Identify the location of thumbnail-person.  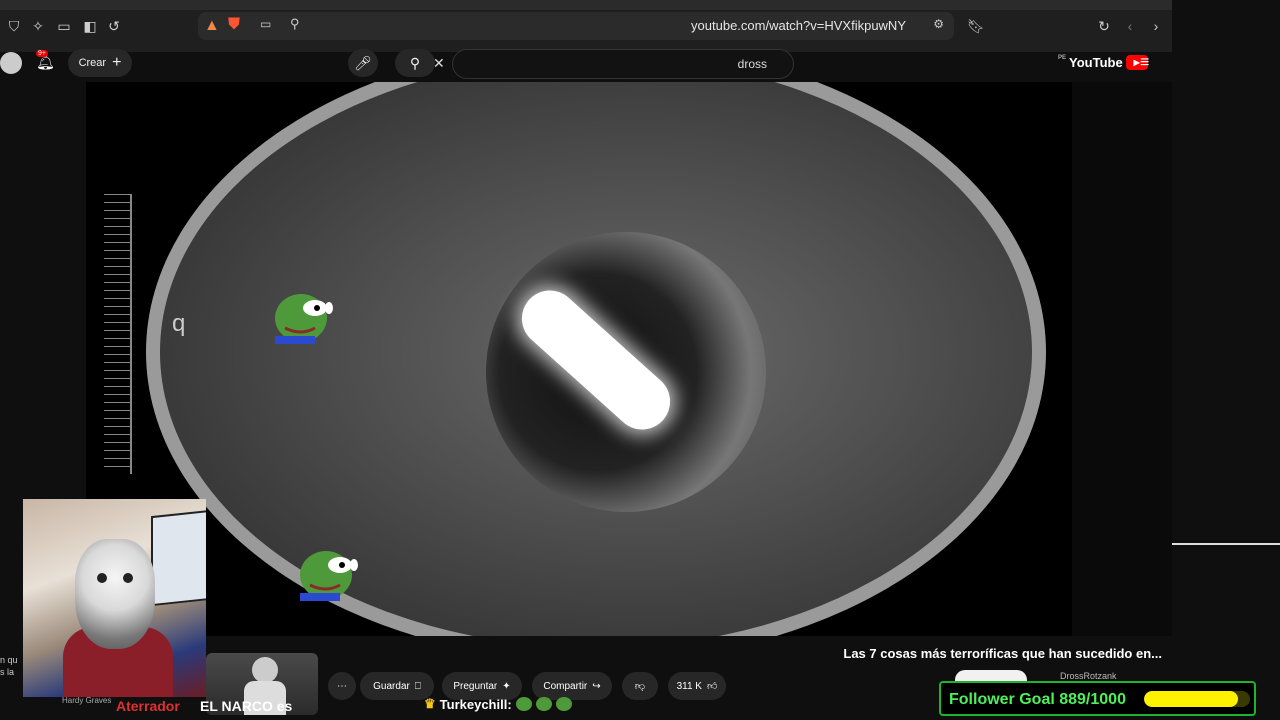
(265, 670).